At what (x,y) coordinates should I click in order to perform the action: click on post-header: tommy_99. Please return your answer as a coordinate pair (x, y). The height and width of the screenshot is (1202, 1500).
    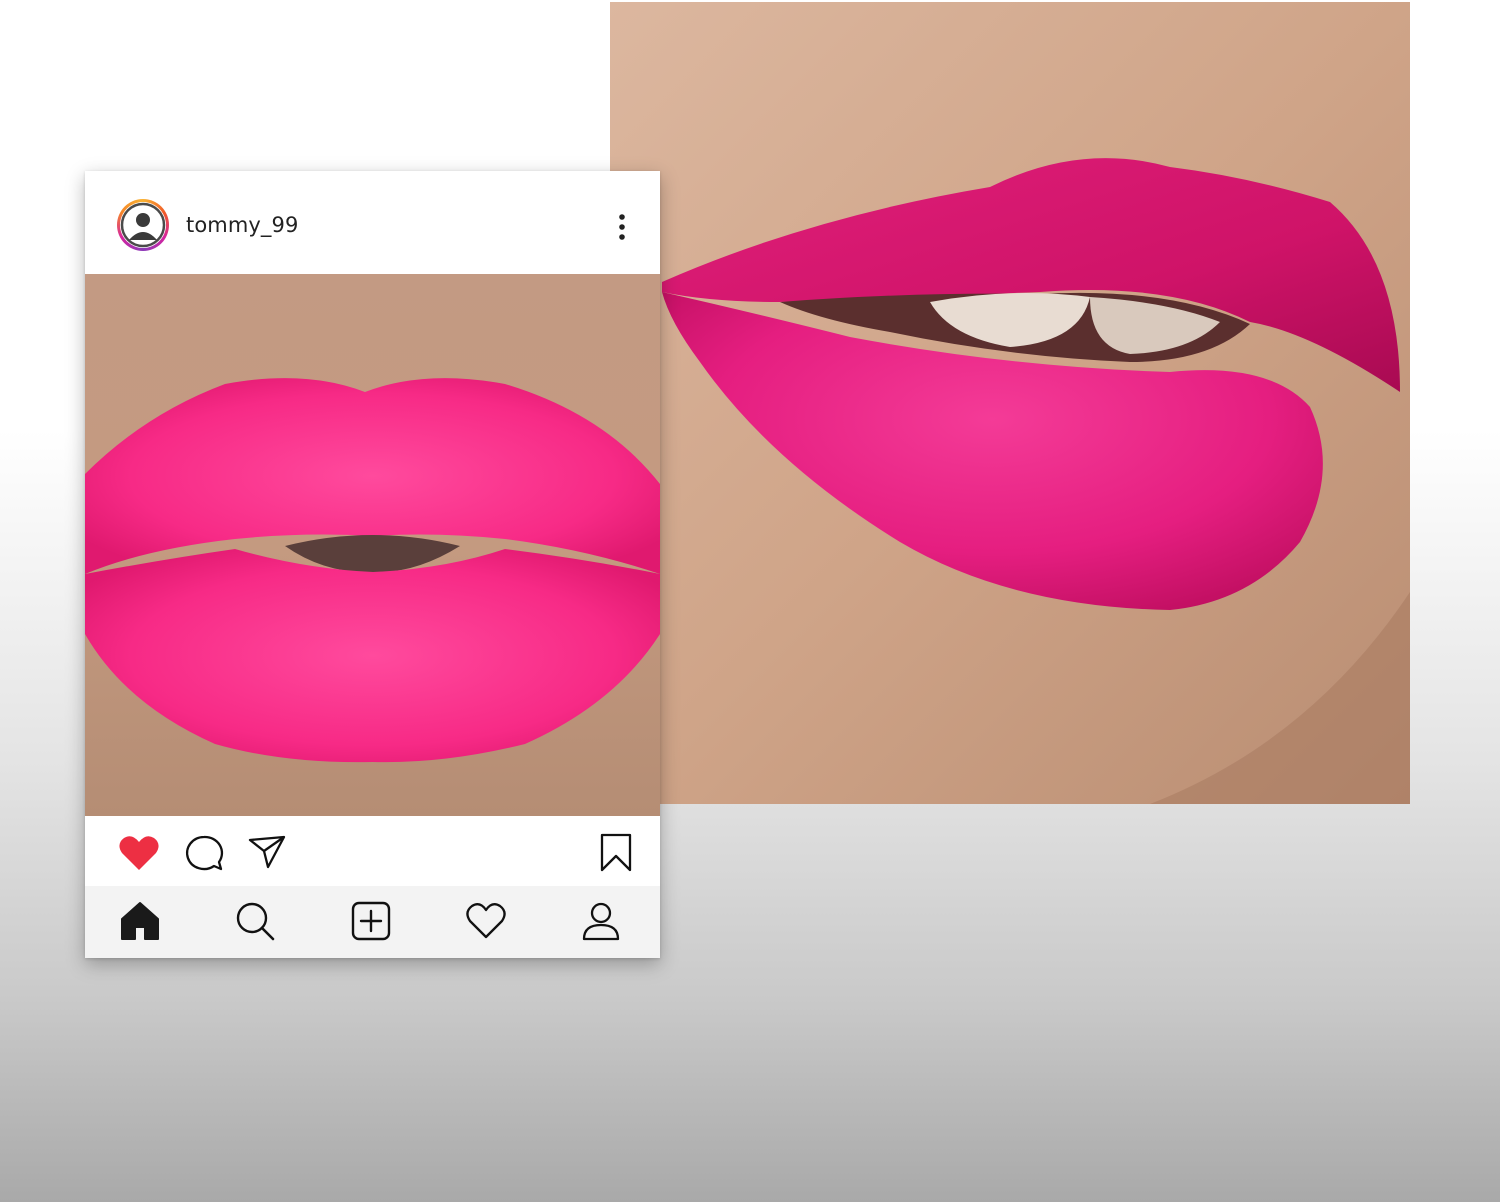
    Looking at the image, I should click on (372, 222).